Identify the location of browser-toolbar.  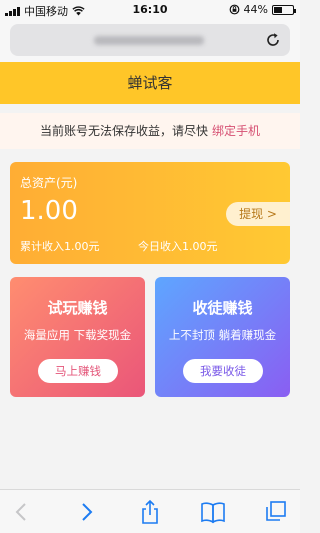
(150, 511).